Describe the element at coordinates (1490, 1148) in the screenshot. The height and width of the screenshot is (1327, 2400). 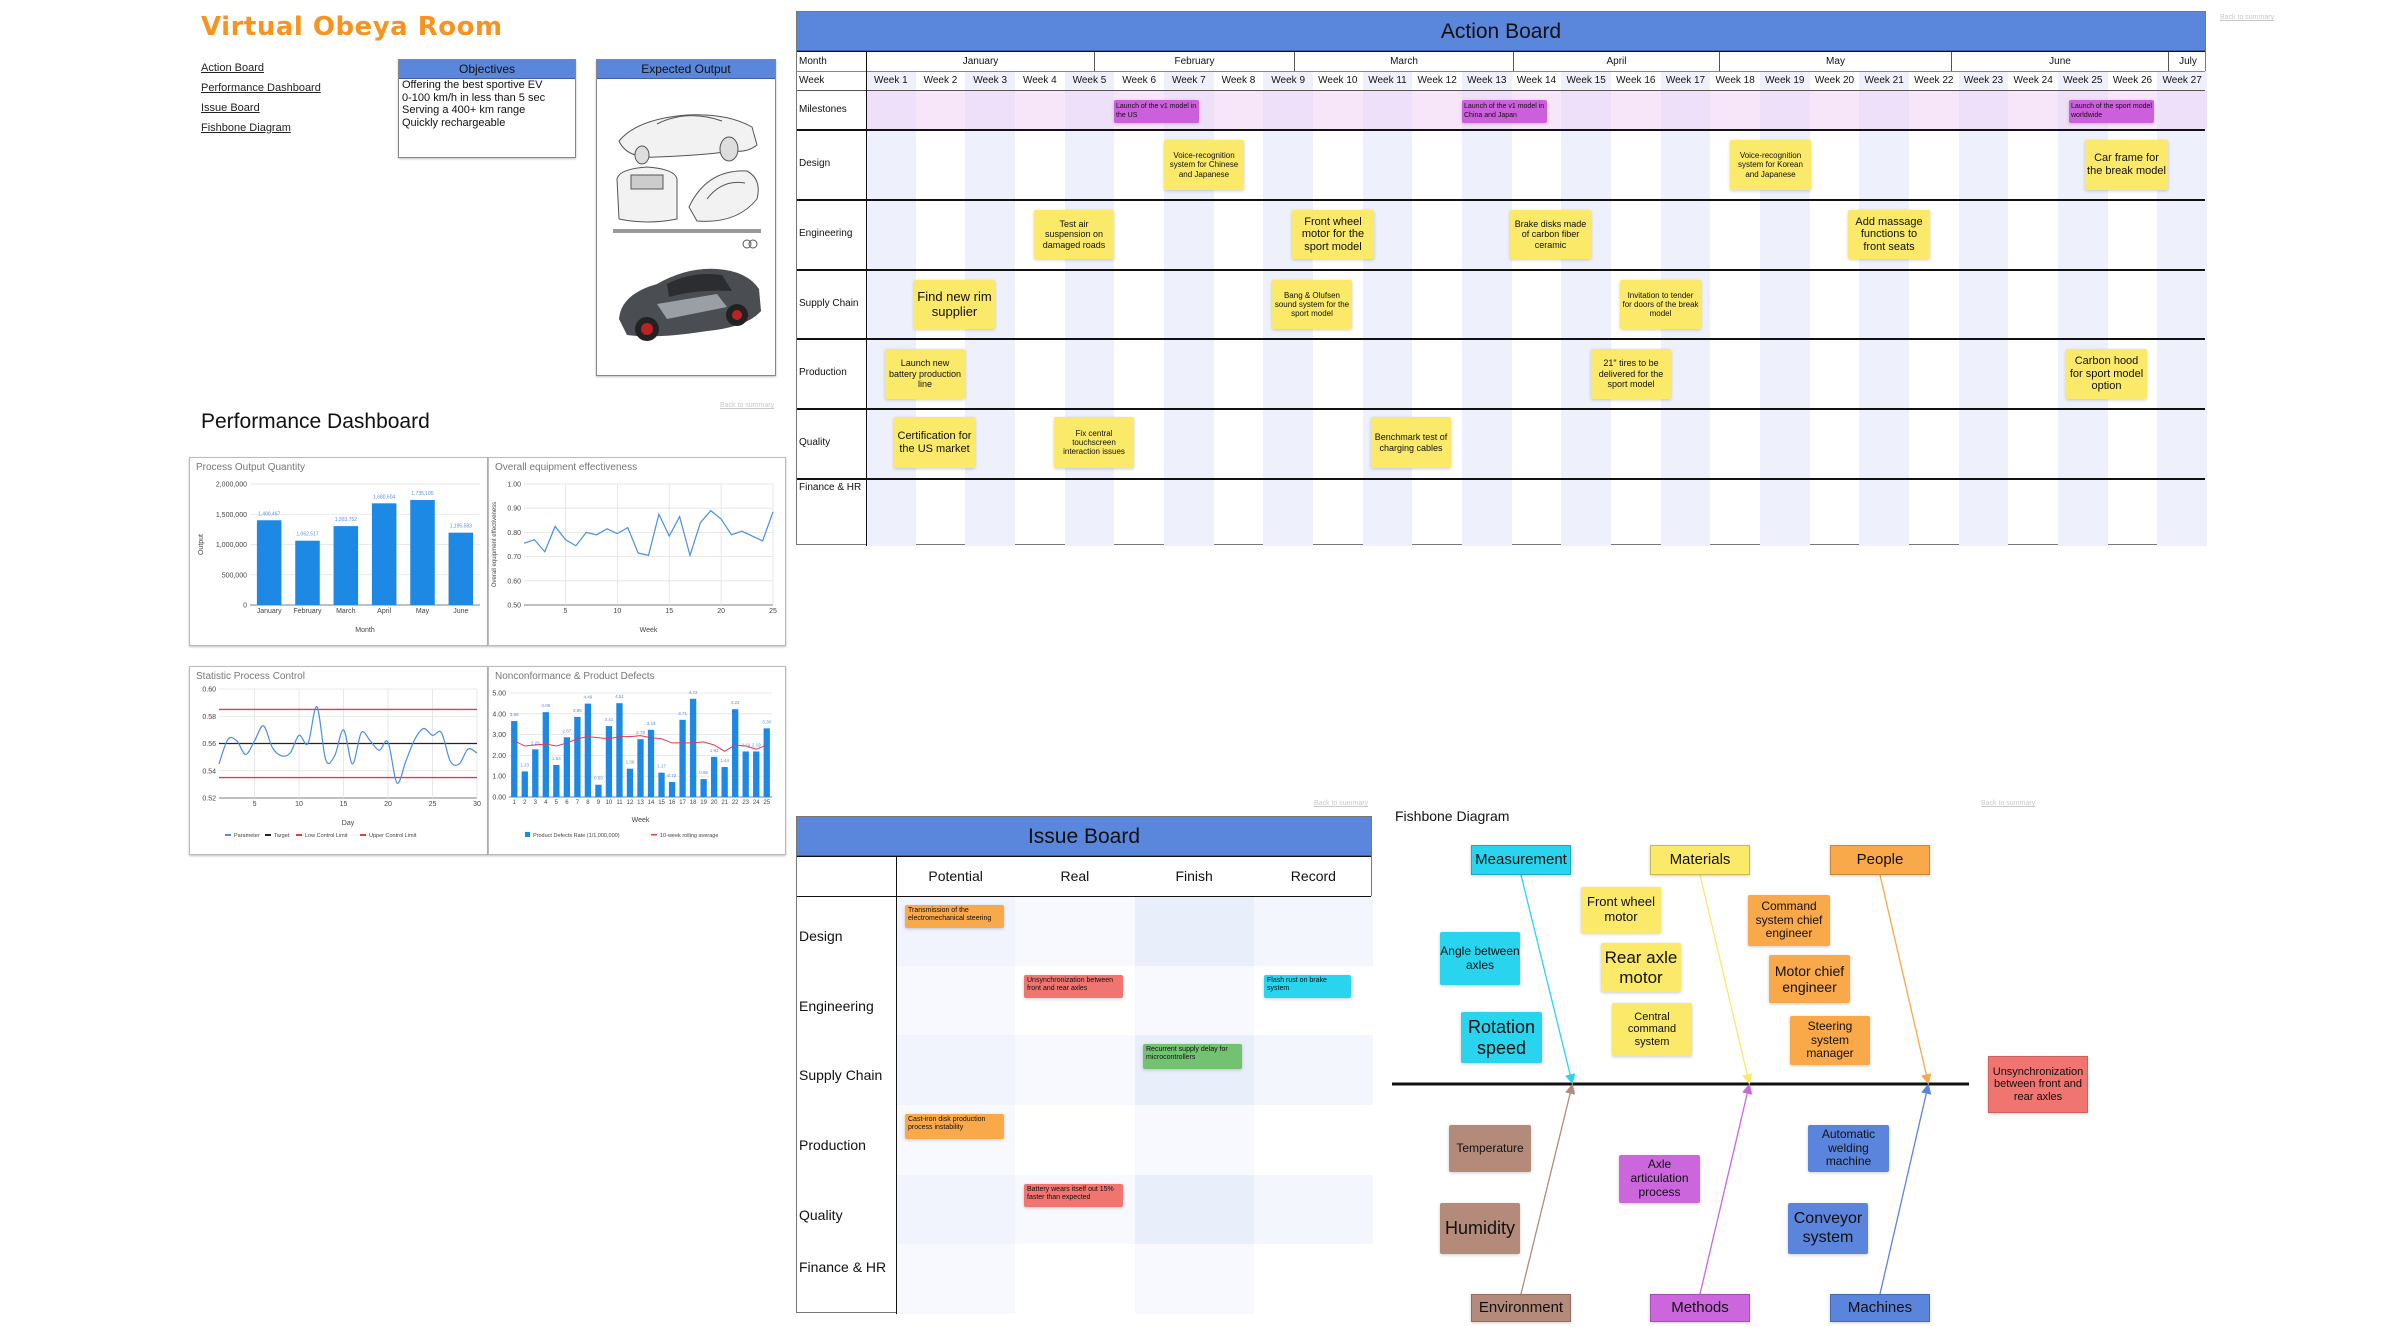
I see `fishbone-cause: Temperature` at that location.